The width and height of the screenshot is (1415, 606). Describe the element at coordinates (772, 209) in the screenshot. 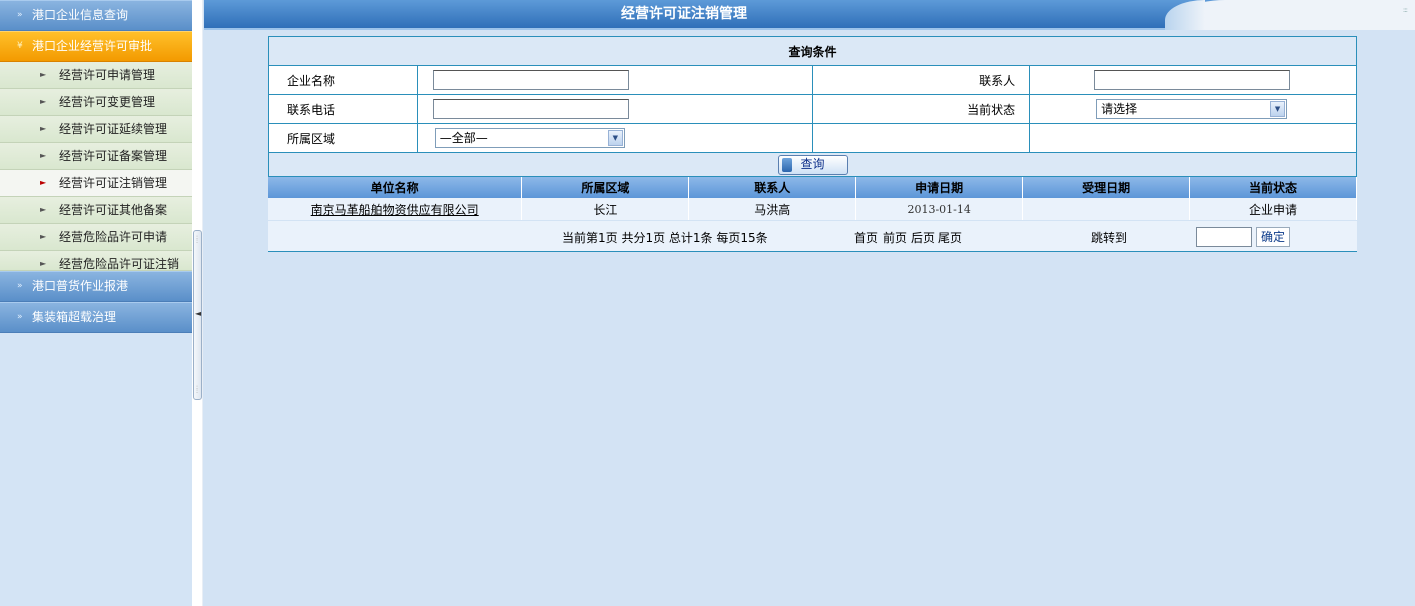

I see `contact-cell: 马洪高` at that location.